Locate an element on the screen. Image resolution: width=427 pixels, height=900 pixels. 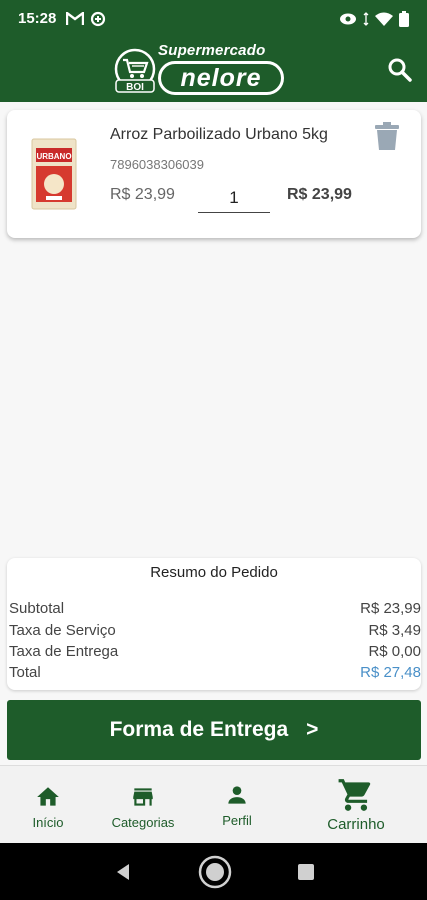
product-image: URBANO is located at coordinates (54, 174).